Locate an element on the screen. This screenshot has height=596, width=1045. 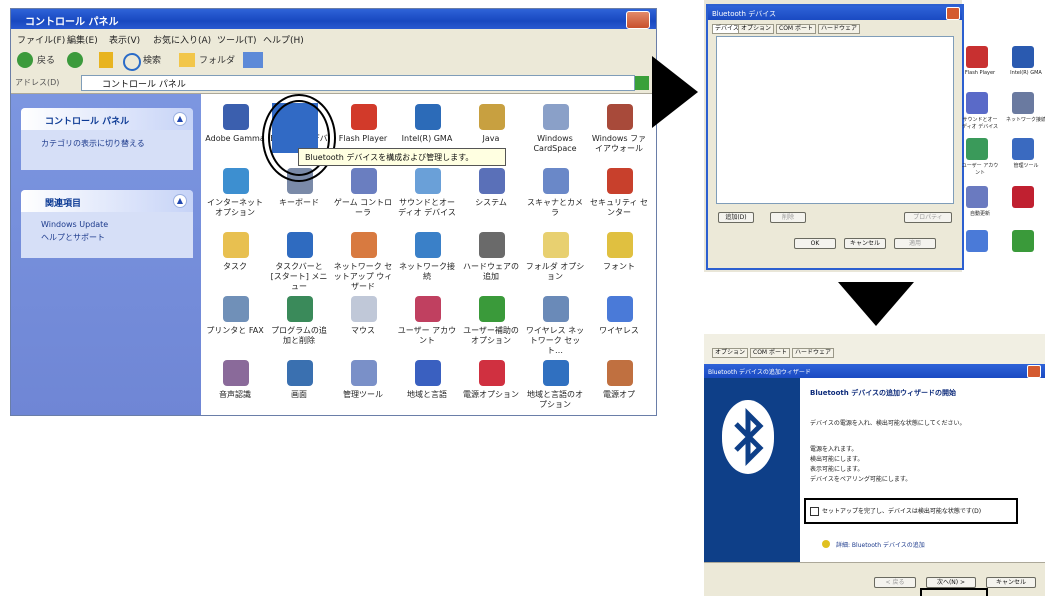
background-item-label: サウンドとオーディオ デバイス is located at coordinates (980, 123).